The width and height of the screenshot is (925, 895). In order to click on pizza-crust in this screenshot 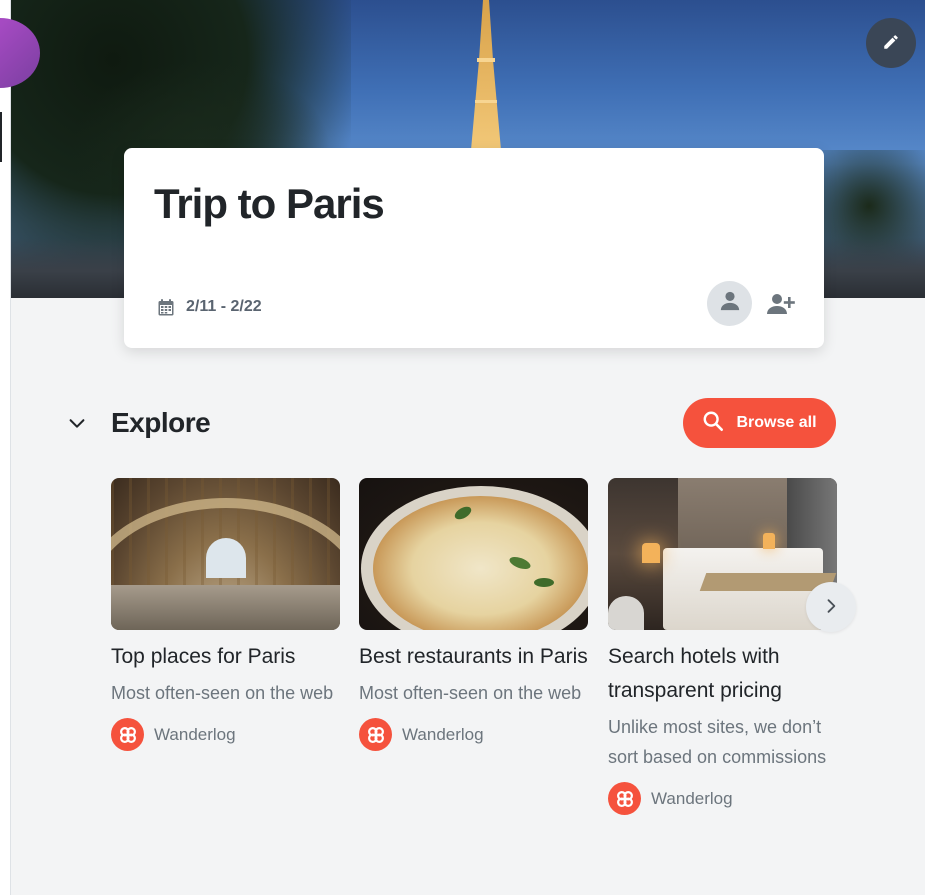, I will do `click(480, 563)`.